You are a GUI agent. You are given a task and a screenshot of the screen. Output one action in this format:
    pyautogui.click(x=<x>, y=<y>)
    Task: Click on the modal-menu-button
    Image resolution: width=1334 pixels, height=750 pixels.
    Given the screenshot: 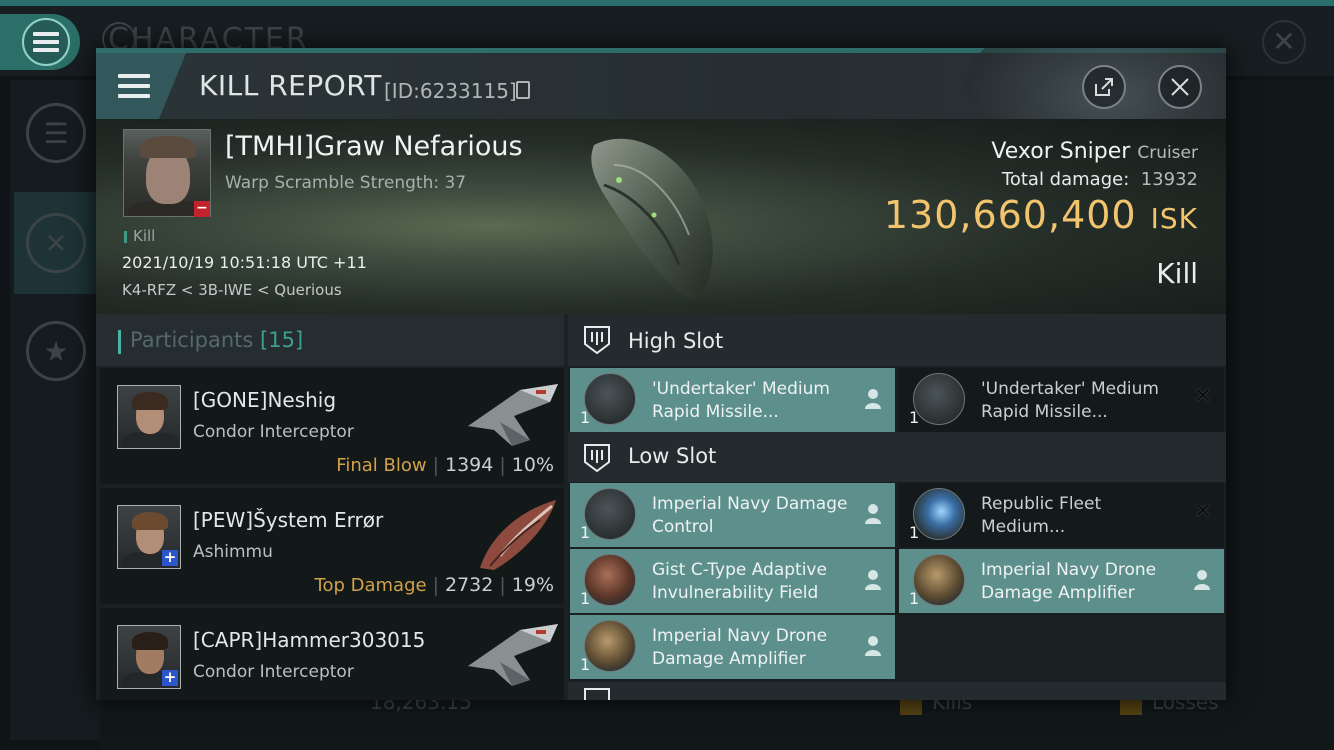 What is the action you would take?
    pyautogui.click(x=141, y=86)
    